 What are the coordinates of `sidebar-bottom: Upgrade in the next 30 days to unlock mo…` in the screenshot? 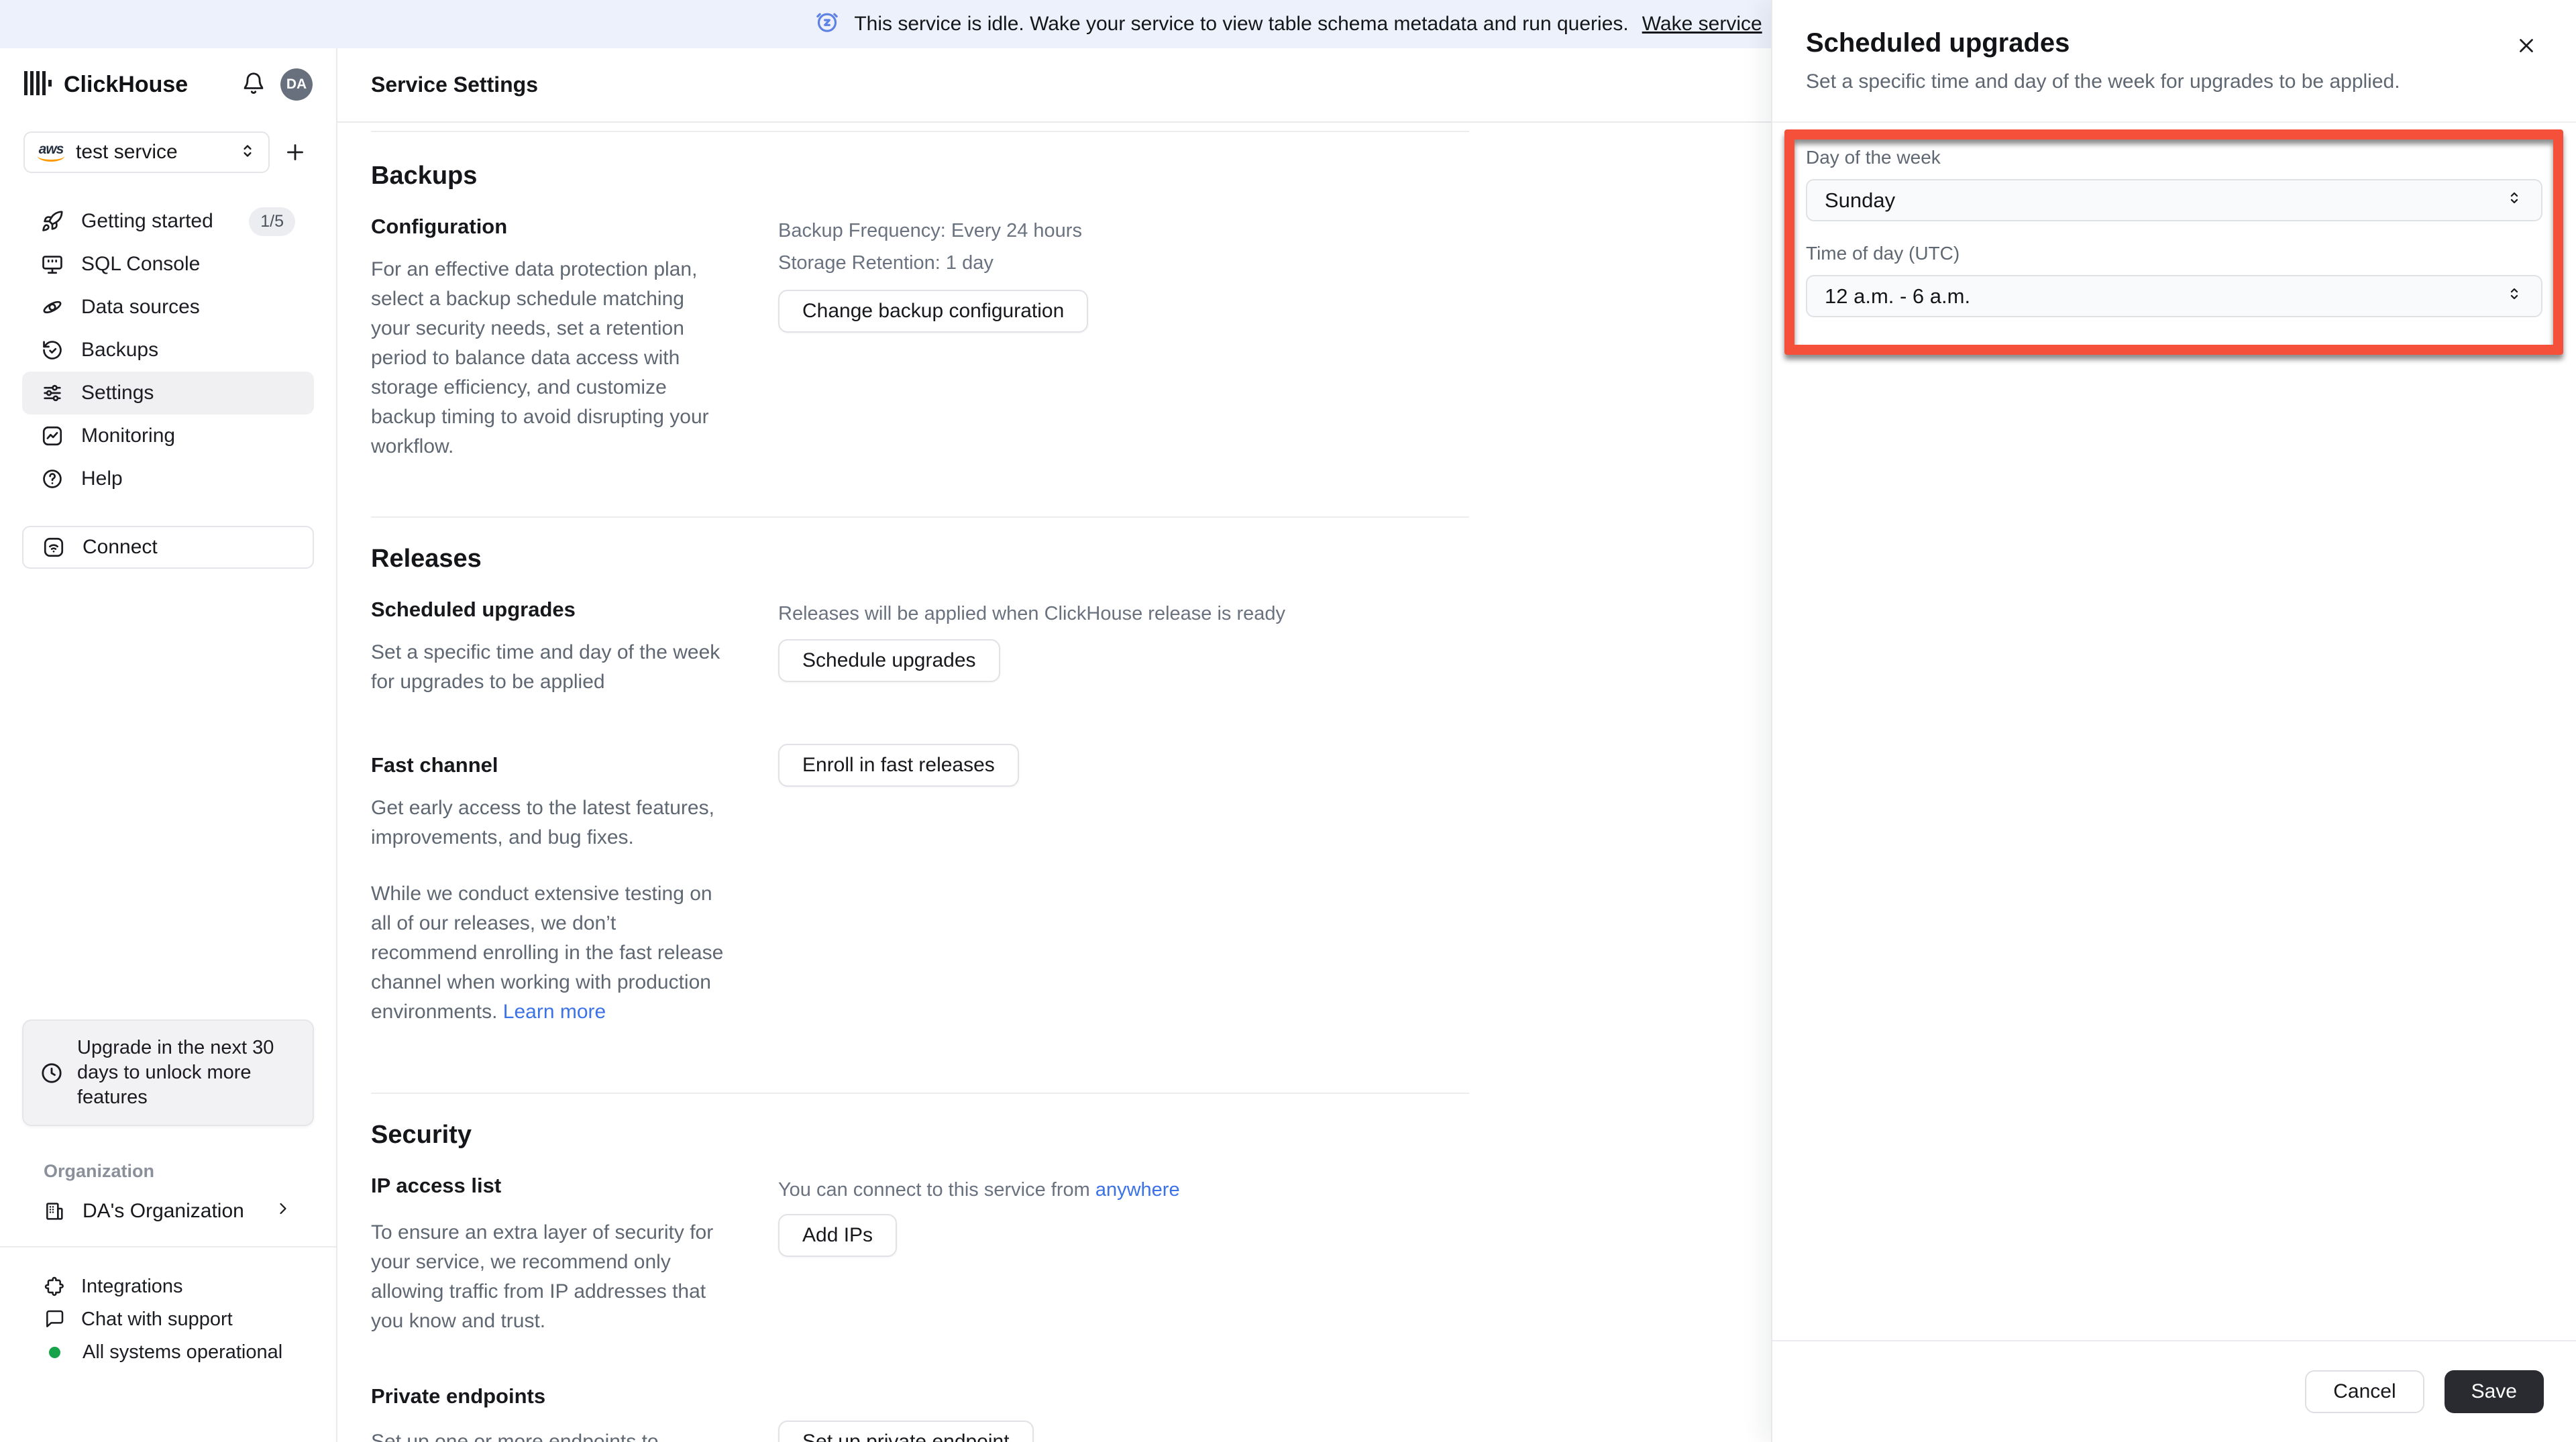 It's located at (168, 1230).